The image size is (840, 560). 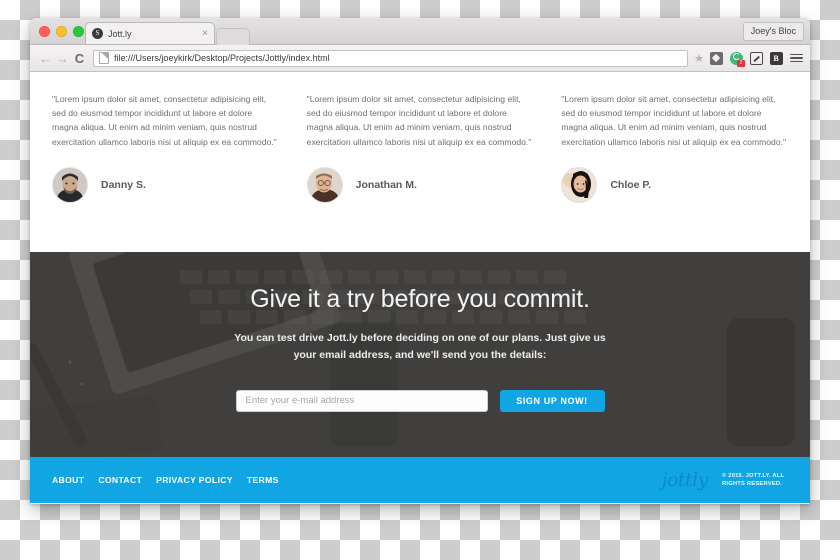 What do you see at coordinates (420, 184) in the screenshot?
I see `testimonial-author: Jonathan M.` at bounding box center [420, 184].